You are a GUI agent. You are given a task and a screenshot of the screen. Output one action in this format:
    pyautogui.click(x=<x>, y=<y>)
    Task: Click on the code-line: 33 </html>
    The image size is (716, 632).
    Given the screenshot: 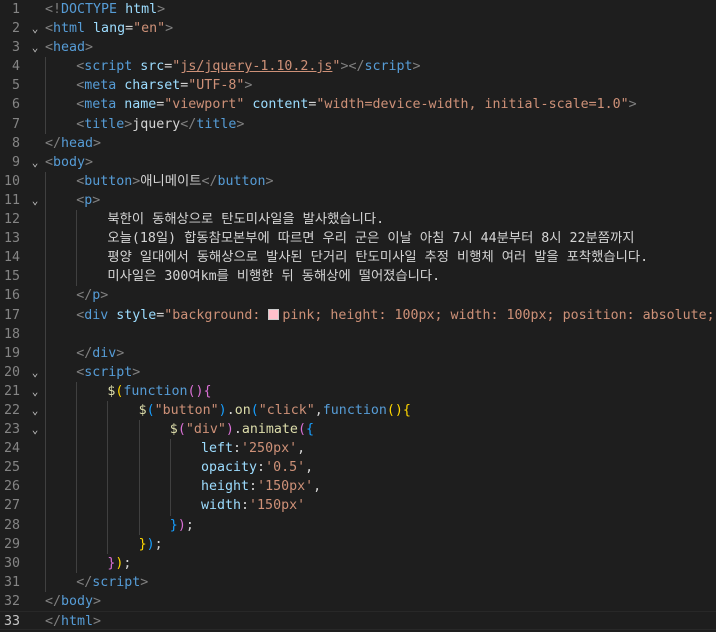 What is the action you would take?
    pyautogui.click(x=358, y=621)
    